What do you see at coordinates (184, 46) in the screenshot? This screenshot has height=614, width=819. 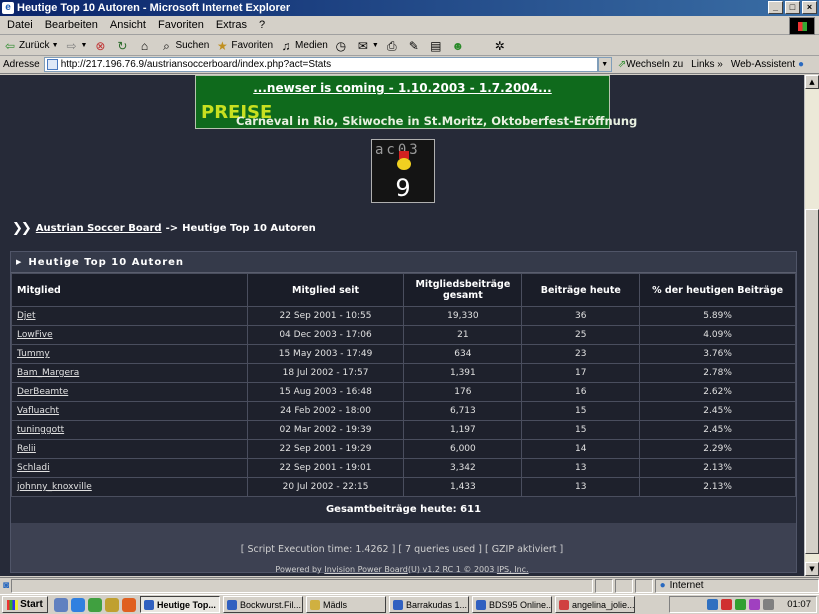 I see `search-button: ⌕ Suchen` at bounding box center [184, 46].